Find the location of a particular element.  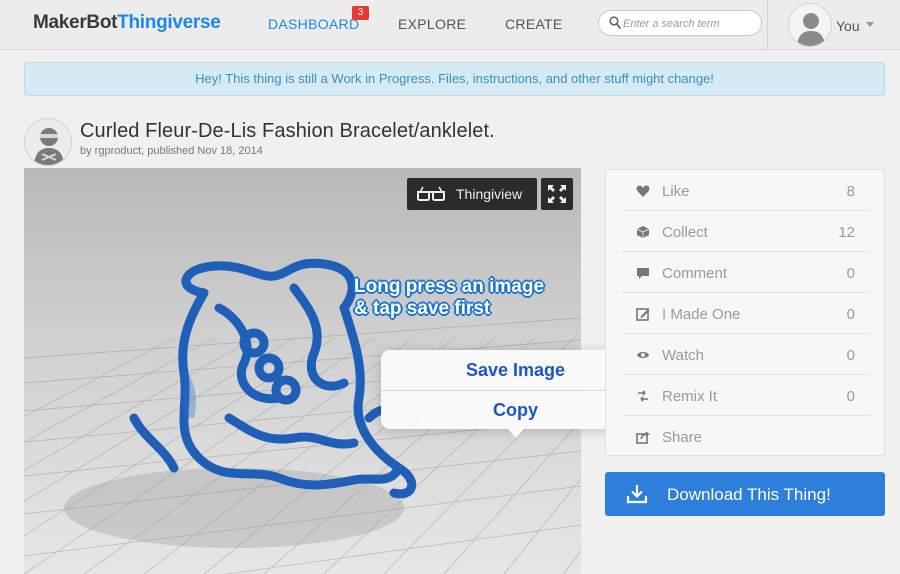

search-box is located at coordinates (680, 23).